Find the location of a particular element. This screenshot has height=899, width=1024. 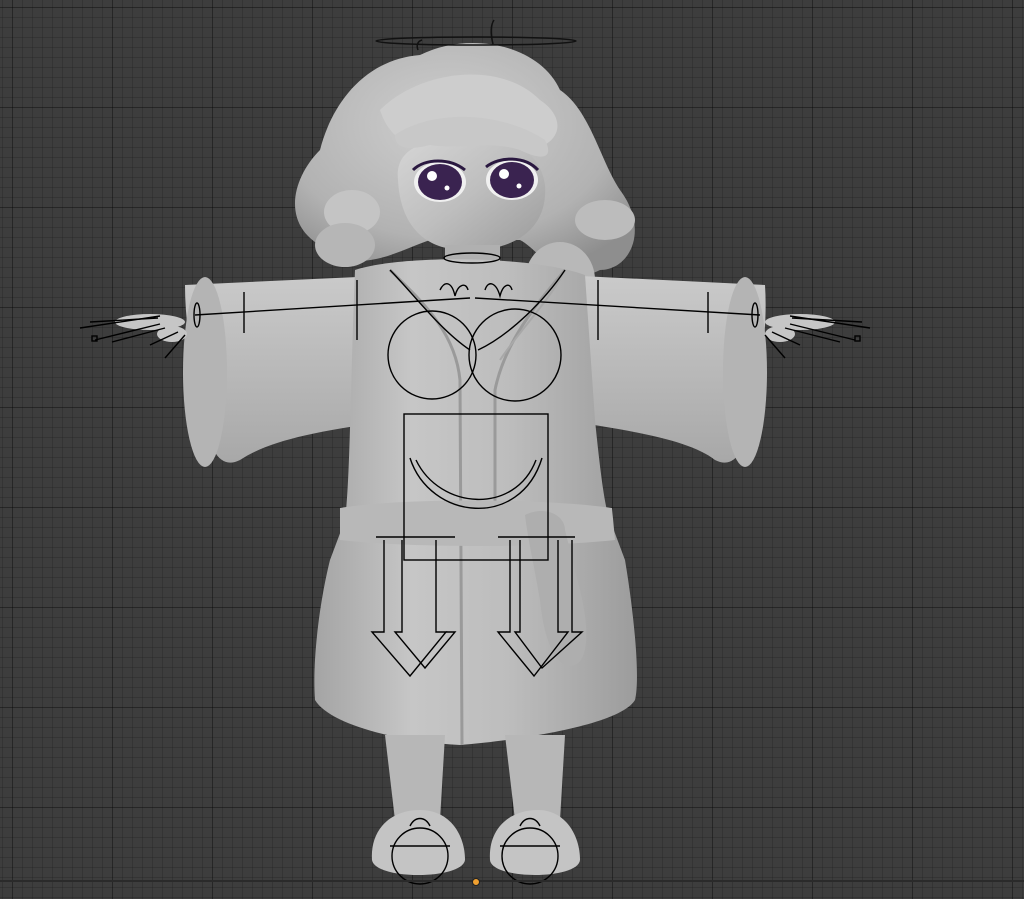

legs-mesh is located at coordinates (475, 777).